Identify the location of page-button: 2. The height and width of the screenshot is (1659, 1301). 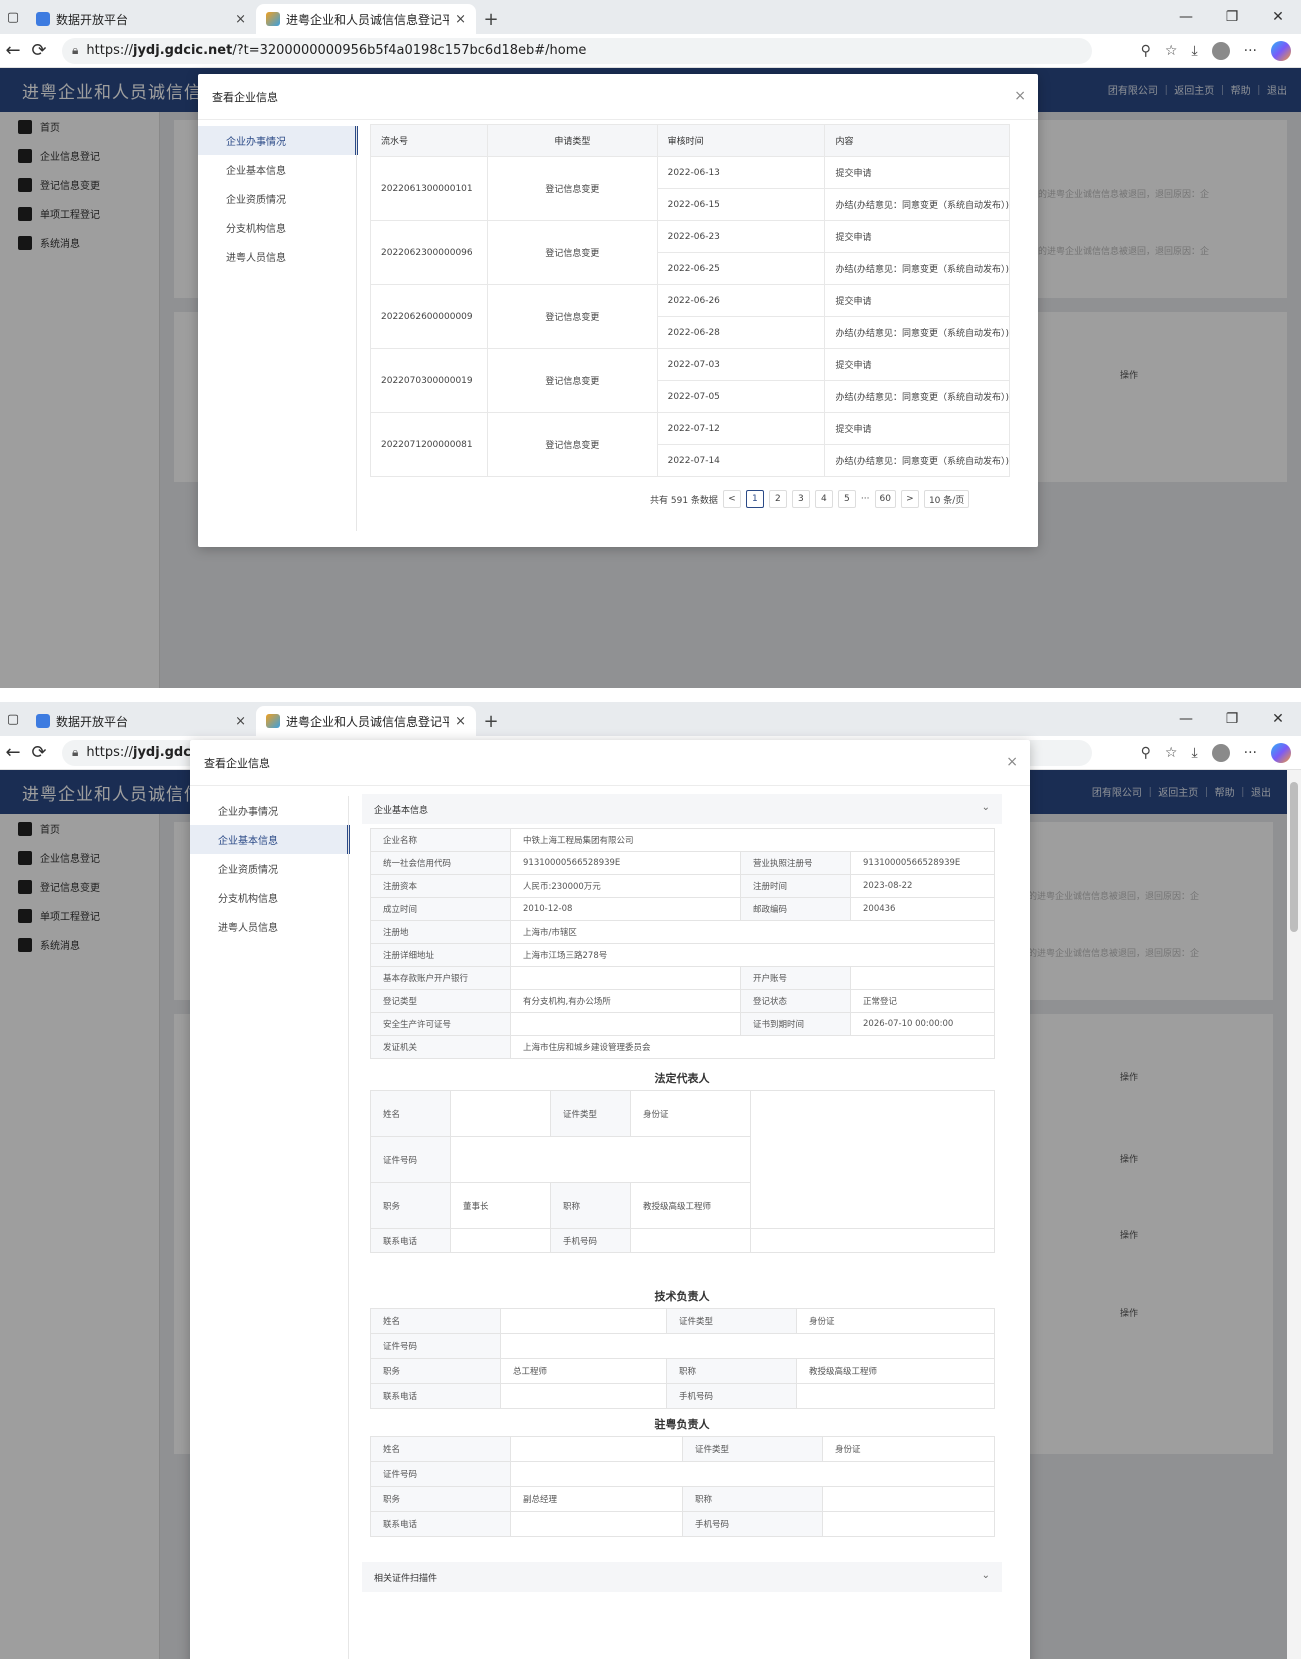
(777, 499).